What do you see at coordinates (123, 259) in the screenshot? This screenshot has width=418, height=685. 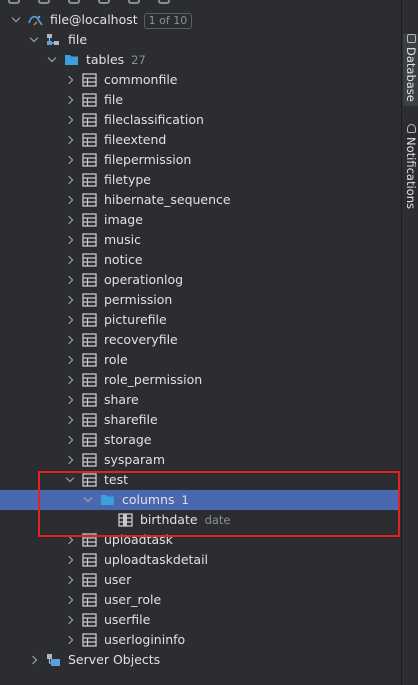 I see `table-name: notice` at bounding box center [123, 259].